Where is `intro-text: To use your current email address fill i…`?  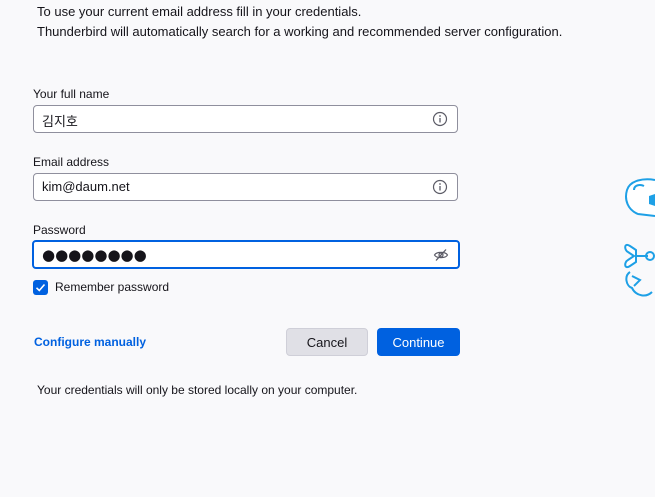
intro-text: To use your current email address fill i… is located at coordinates (299, 22).